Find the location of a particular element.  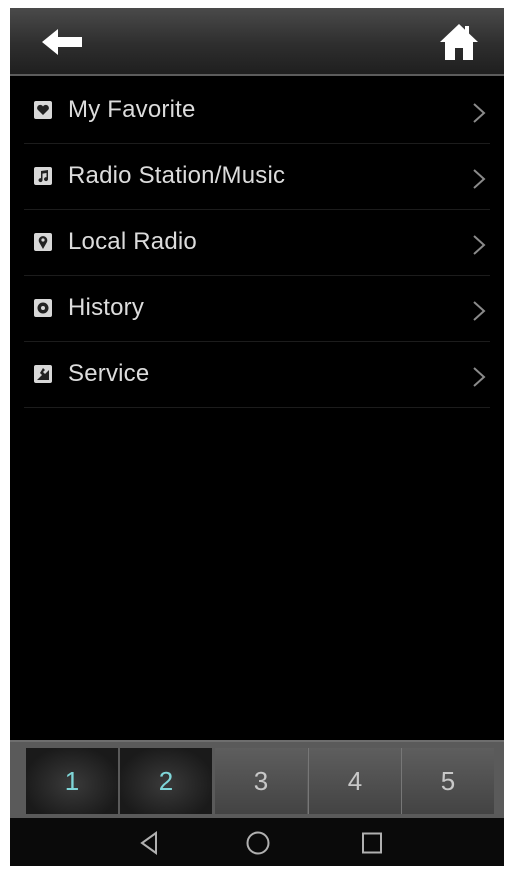

top-action-bar is located at coordinates (257, 42).